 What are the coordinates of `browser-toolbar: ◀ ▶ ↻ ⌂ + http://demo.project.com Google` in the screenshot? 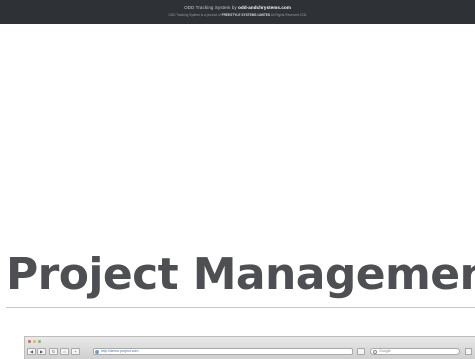 It's located at (250, 351).